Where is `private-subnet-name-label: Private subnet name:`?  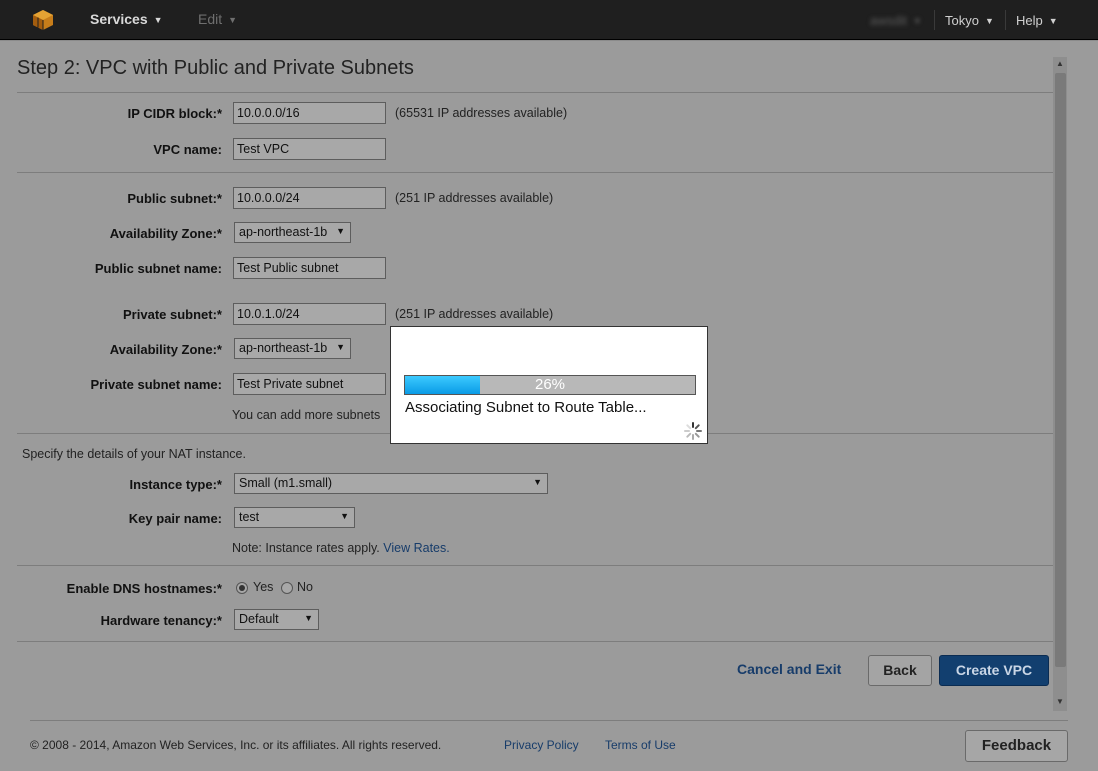 private-subnet-name-label: Private subnet name: is located at coordinates (156, 384).